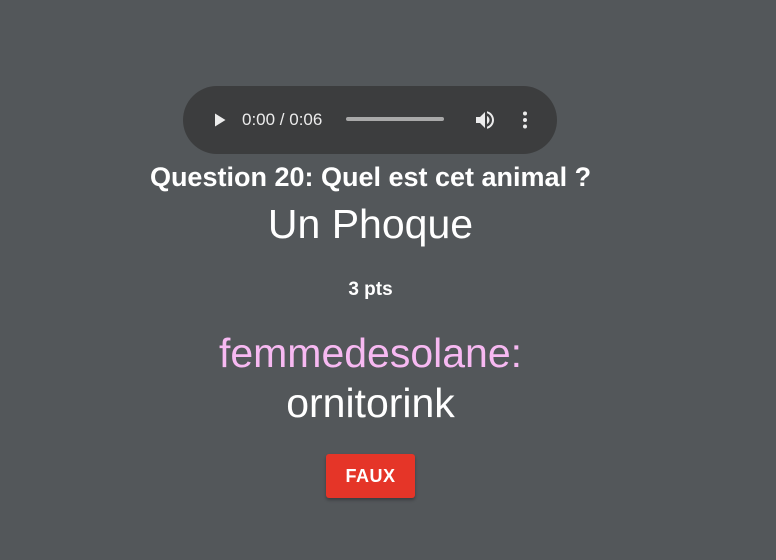  What do you see at coordinates (370, 353) in the screenshot?
I see `player-name: femmedesolane:` at bounding box center [370, 353].